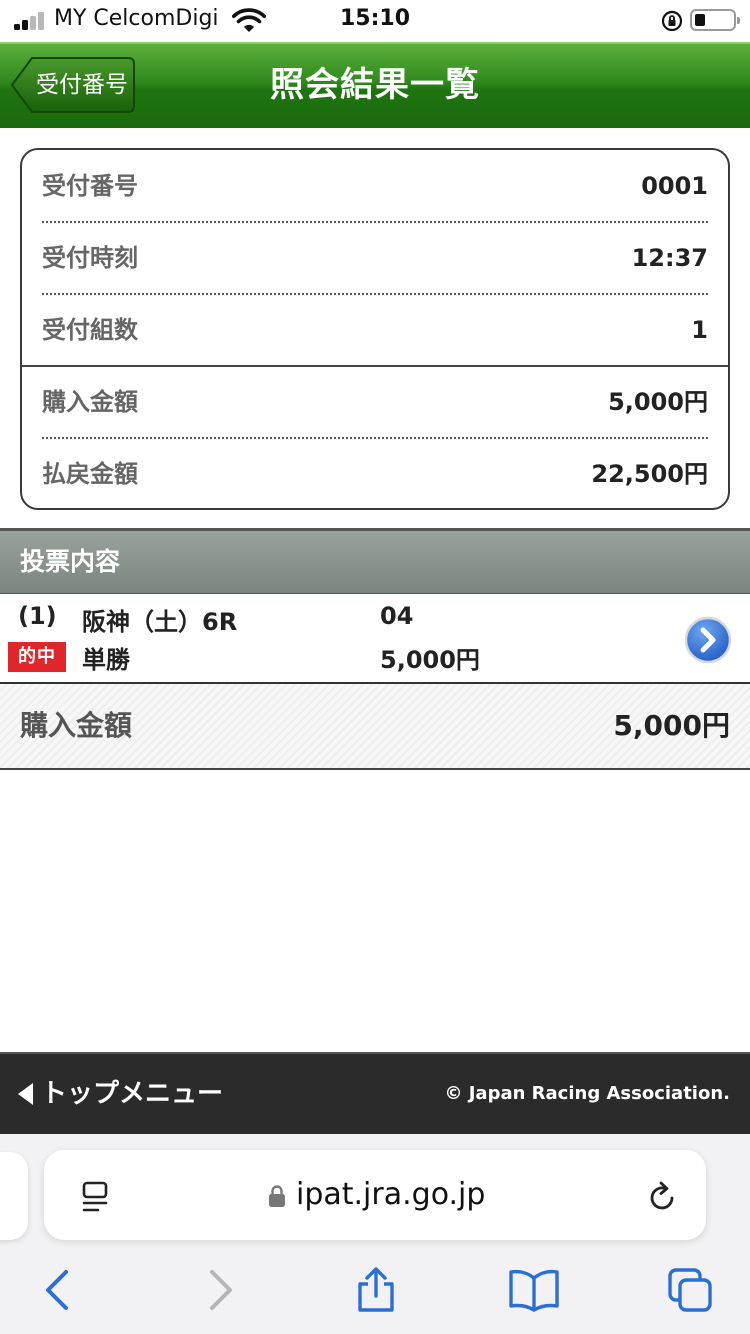 The image size is (750, 1334). I want to click on bet-amount: 5,000円, so click(430, 660).